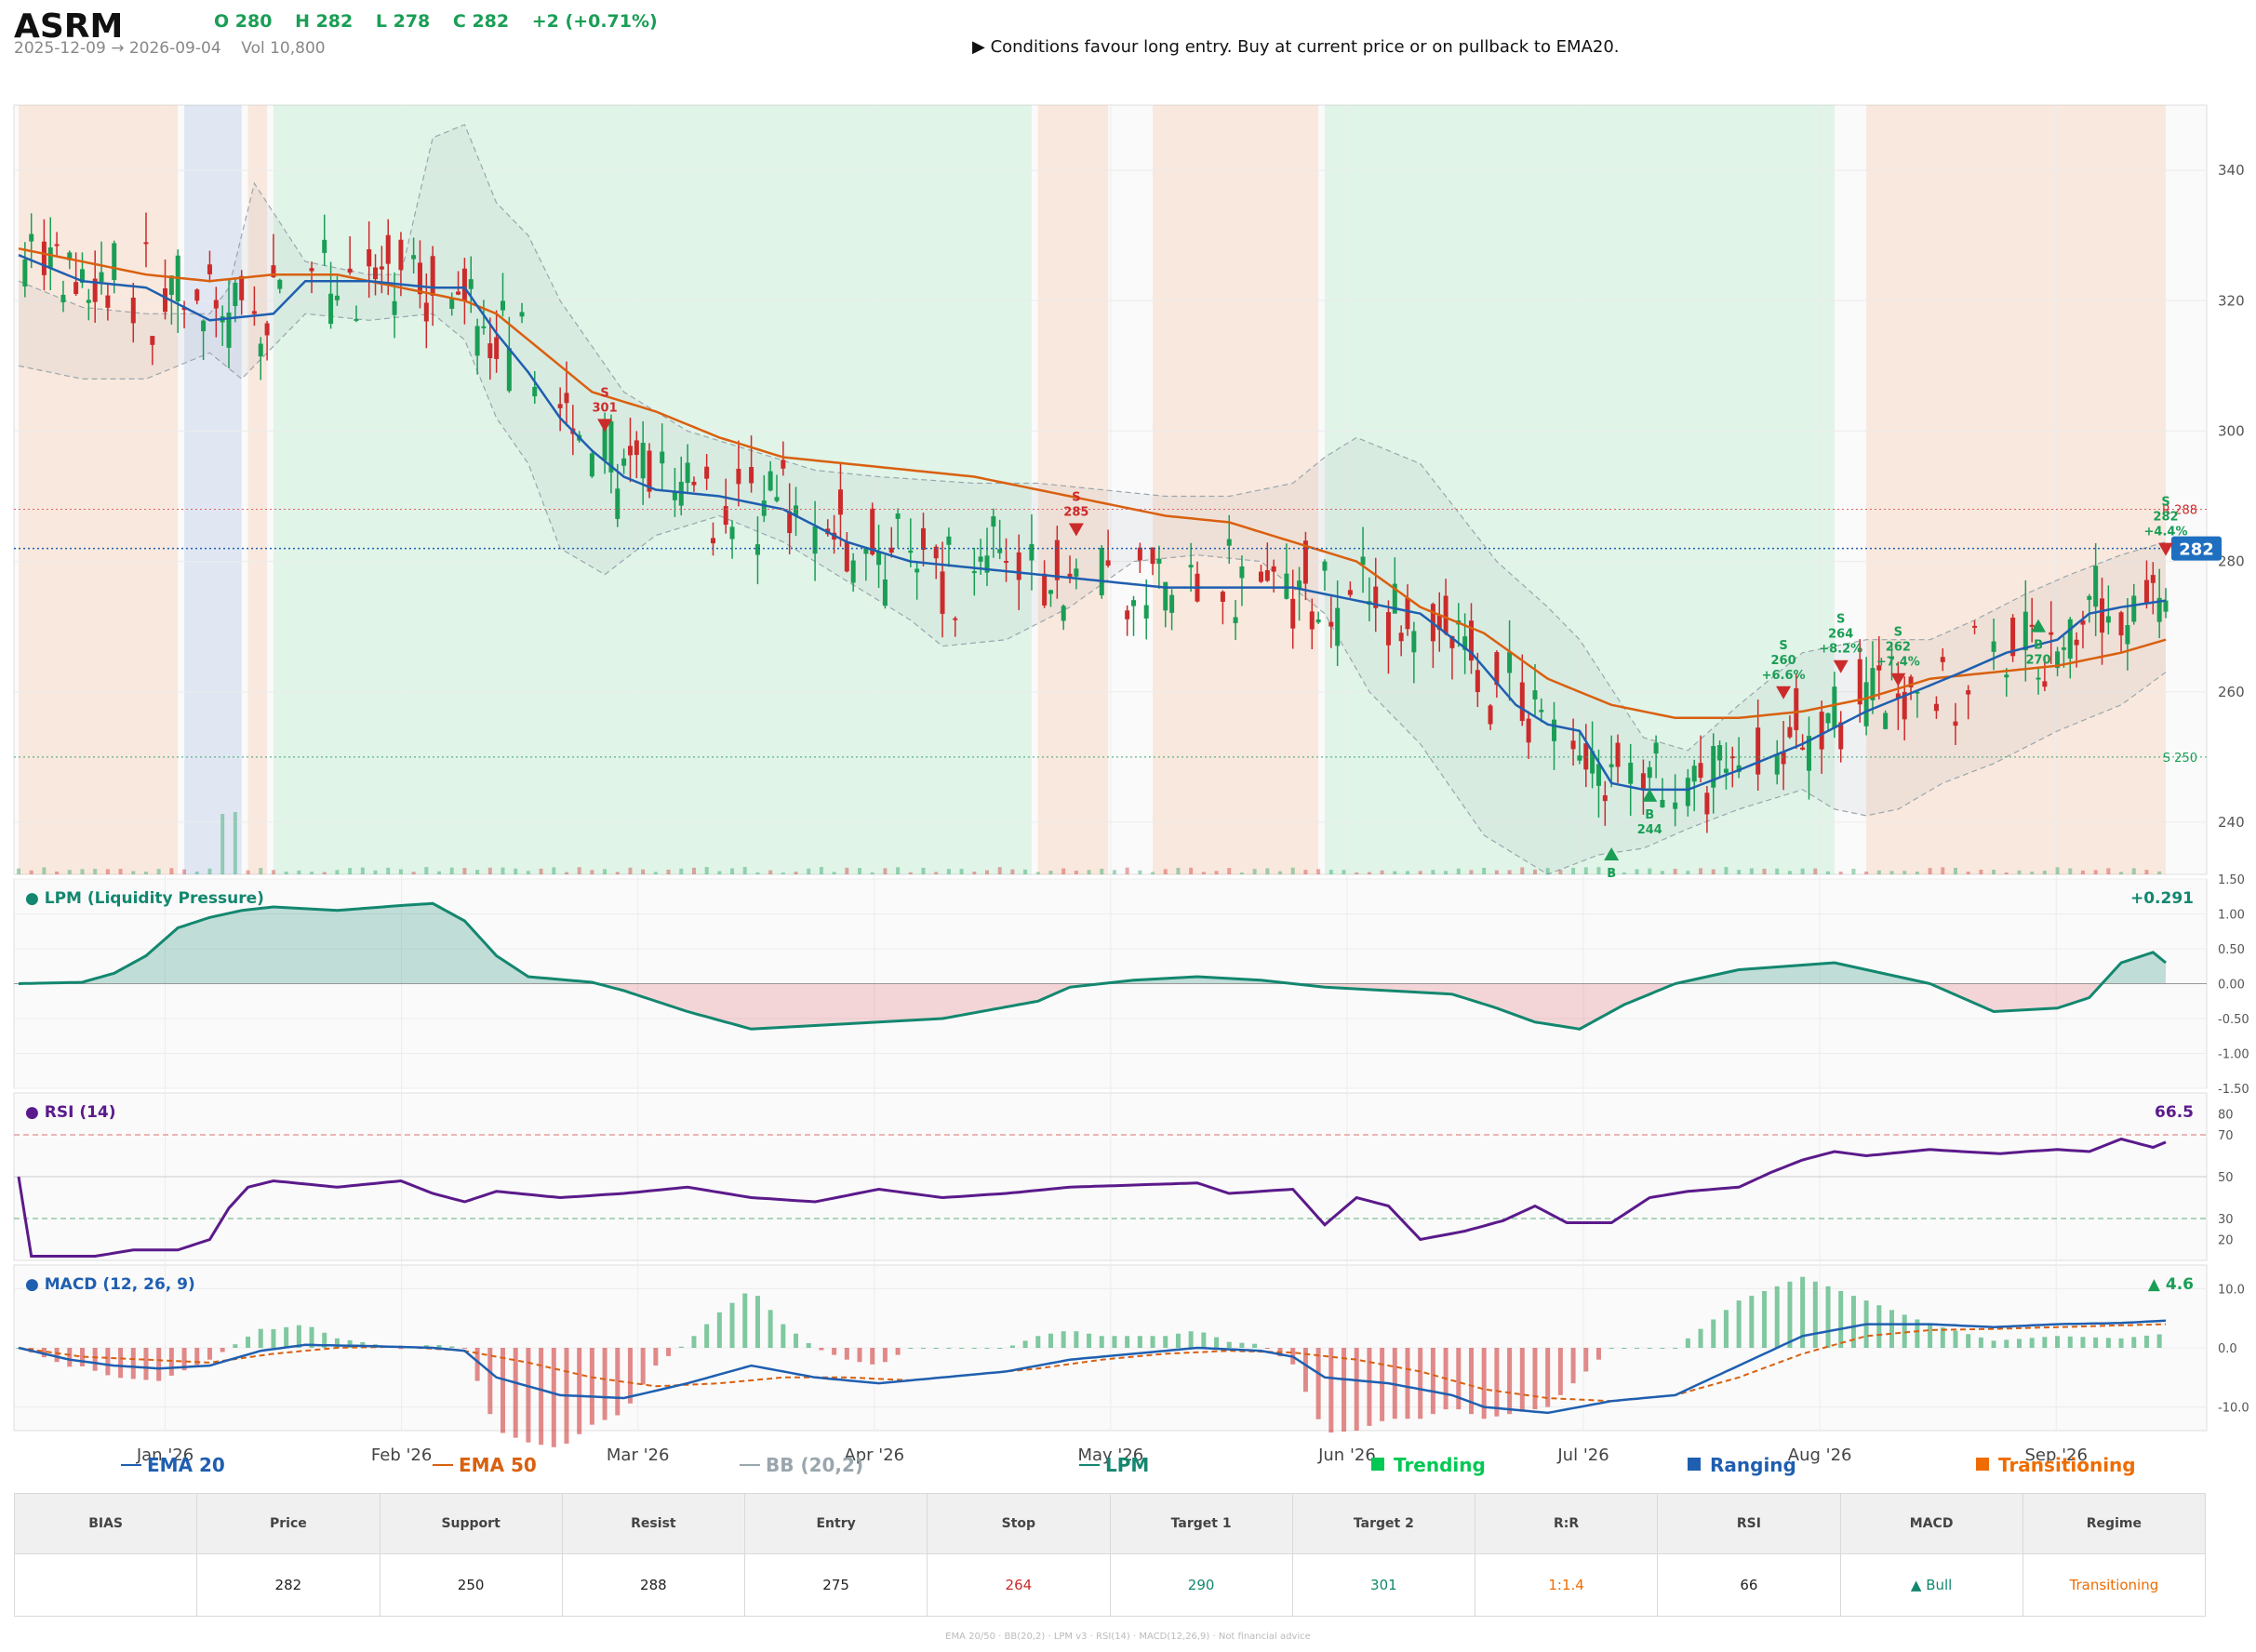 The image size is (2256, 1652). I want to click on th-regime: Regime, so click(2114, 1523).